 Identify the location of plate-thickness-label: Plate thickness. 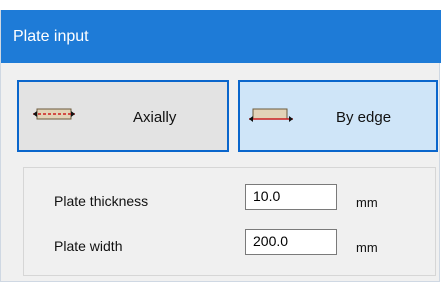
(101, 201).